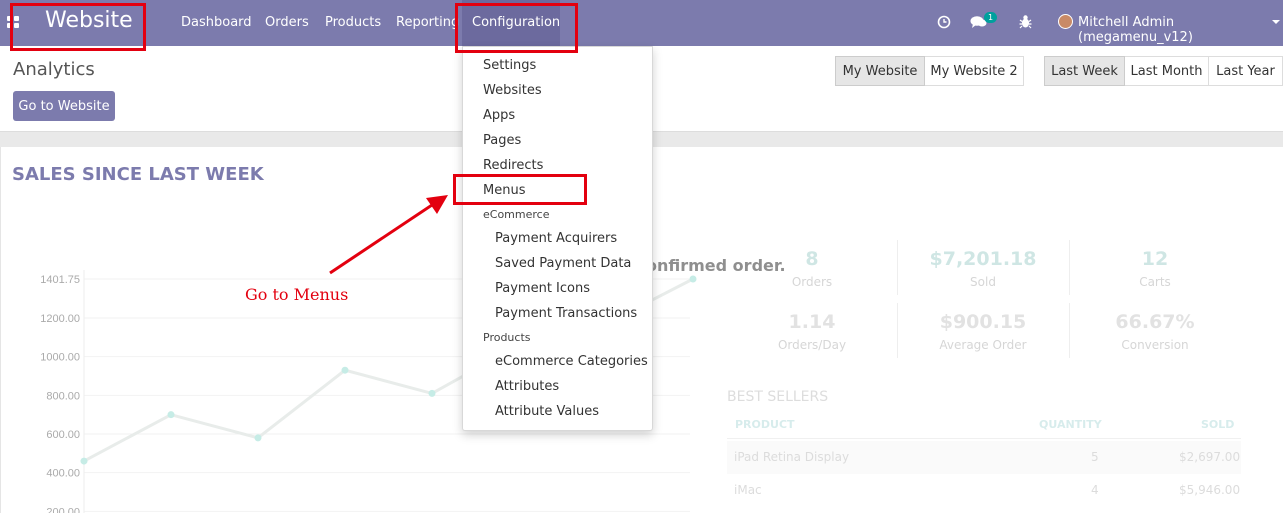 This screenshot has width=1283, height=513. What do you see at coordinates (1025, 21) in the screenshot?
I see `debug-bug-icon` at bounding box center [1025, 21].